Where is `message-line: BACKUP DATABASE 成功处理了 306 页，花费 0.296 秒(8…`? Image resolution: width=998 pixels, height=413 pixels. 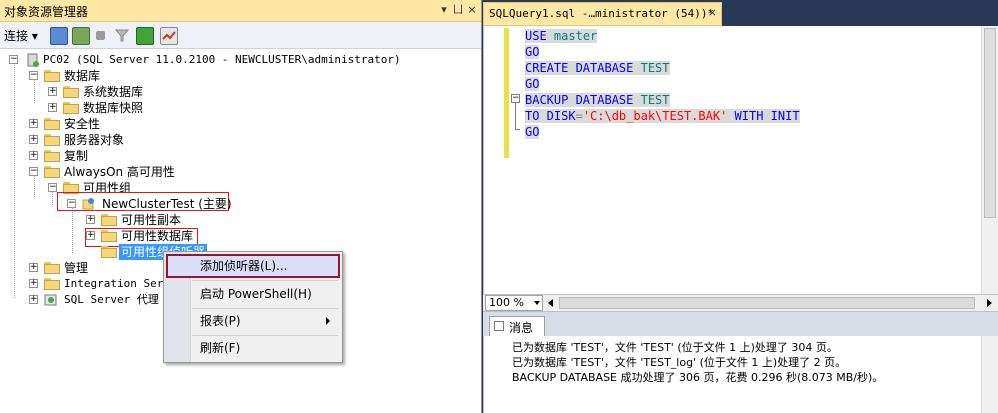 message-line: BACKUP DATABASE 成功处理了 306 页，花费 0.296 秒(8… is located at coordinates (698, 377).